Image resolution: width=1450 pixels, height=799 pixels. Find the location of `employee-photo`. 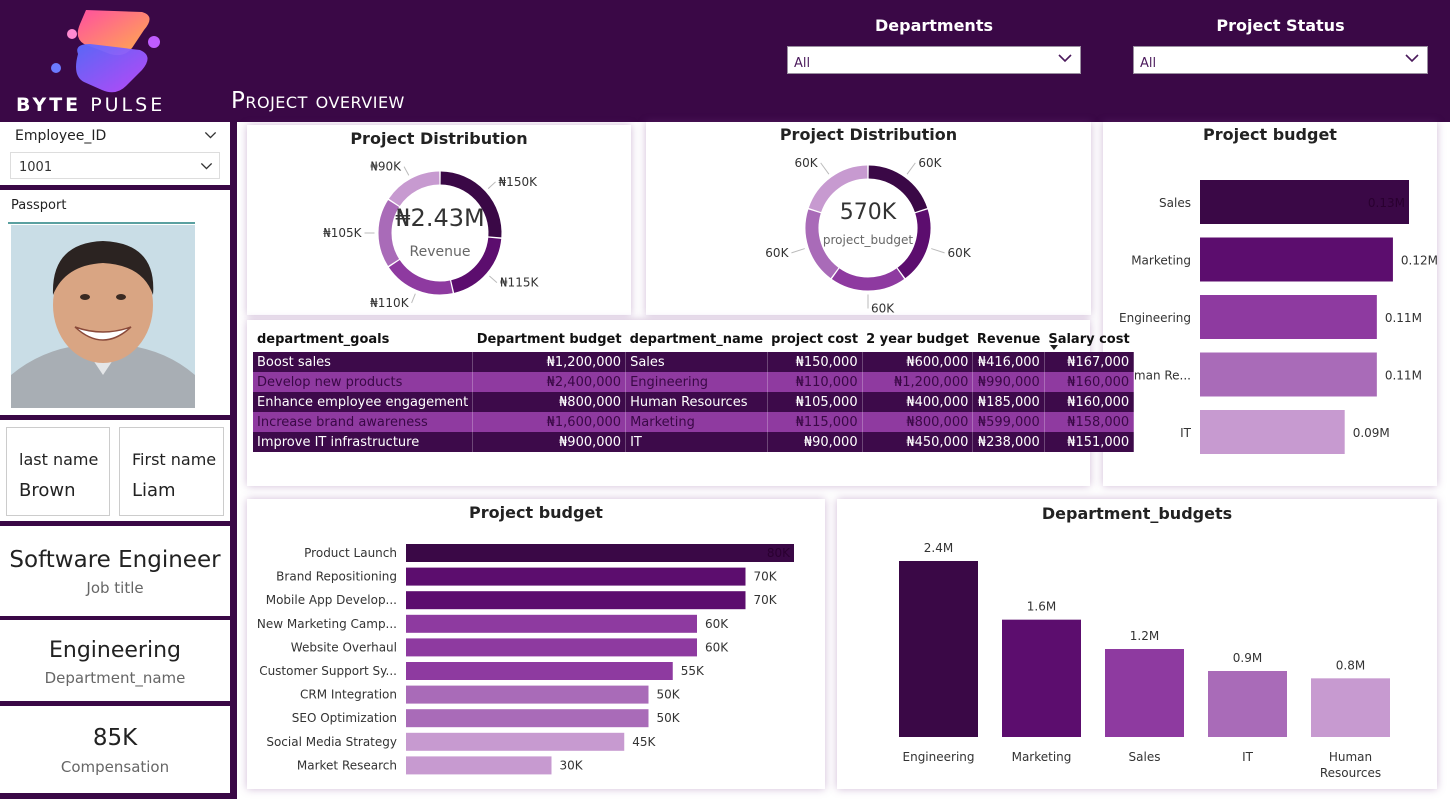

employee-photo is located at coordinates (103, 316).